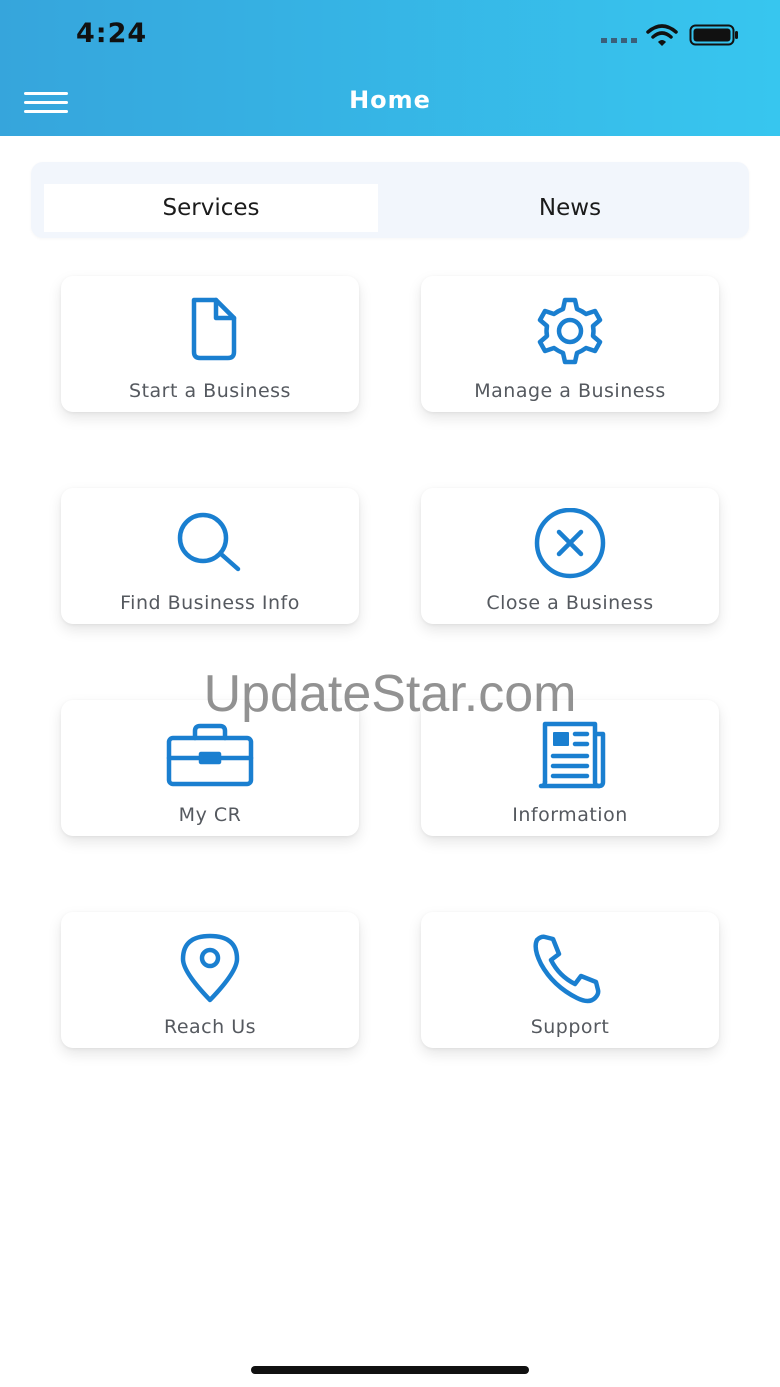 The image size is (780, 1387). What do you see at coordinates (210, 968) in the screenshot?
I see `location-pin-icon` at bounding box center [210, 968].